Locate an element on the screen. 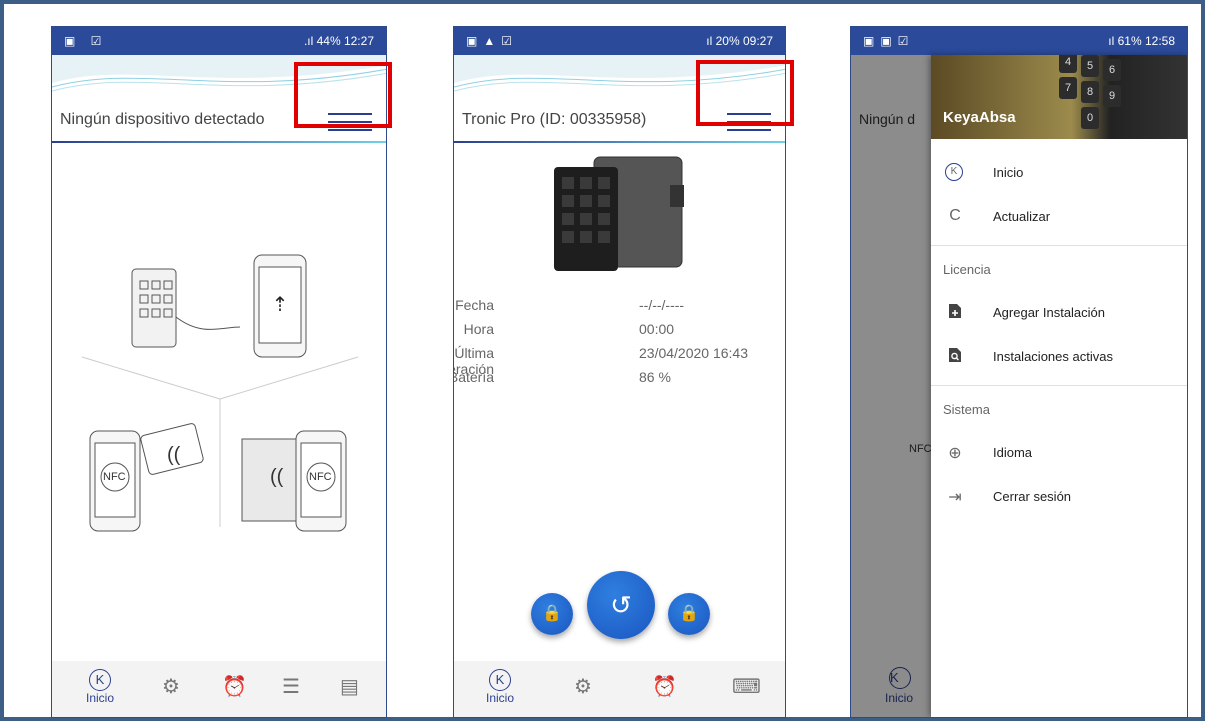  drawer-item-idioma: ⊕ Idioma is located at coordinates (1059, 453).